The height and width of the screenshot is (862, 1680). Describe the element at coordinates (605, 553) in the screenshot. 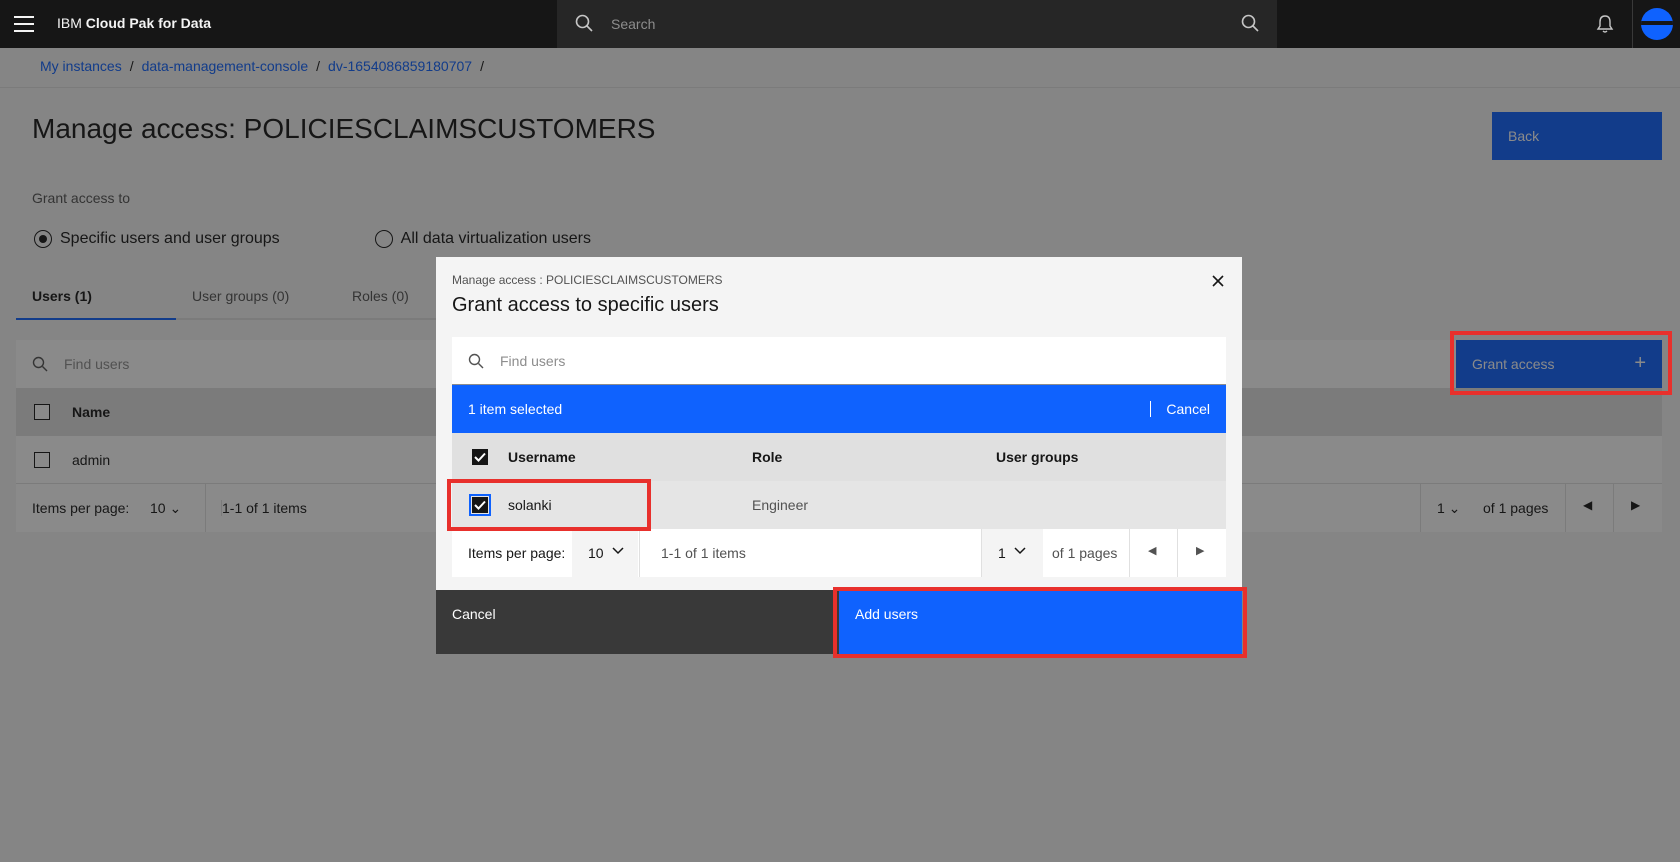

I see `items-per-page-select: 10` at that location.